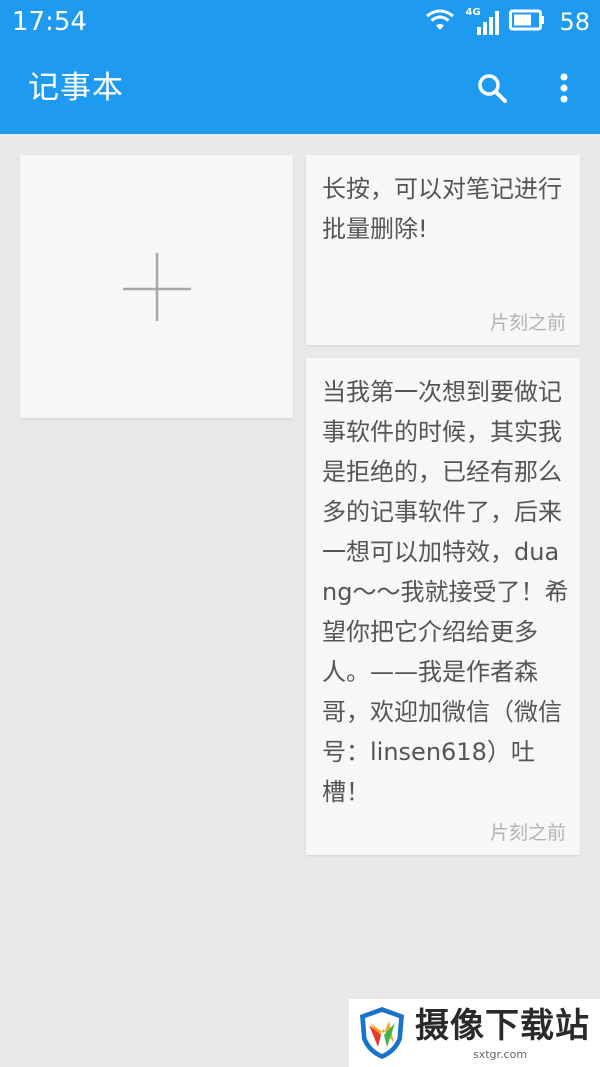 This screenshot has width=600, height=1067. I want to click on battery-level: 58, so click(574, 22).